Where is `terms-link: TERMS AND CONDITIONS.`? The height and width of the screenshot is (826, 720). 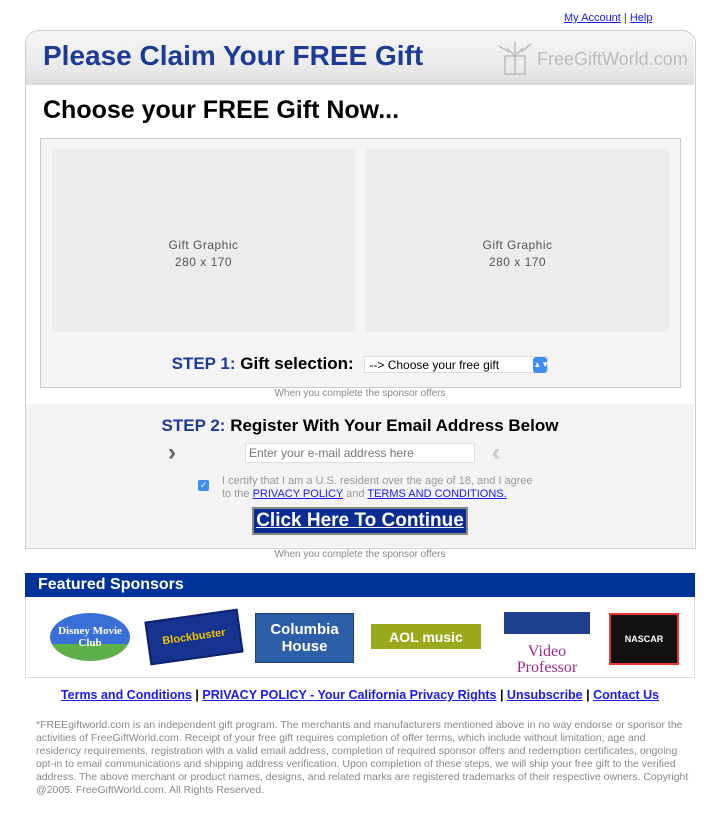 terms-link: TERMS AND CONDITIONS. is located at coordinates (436, 494).